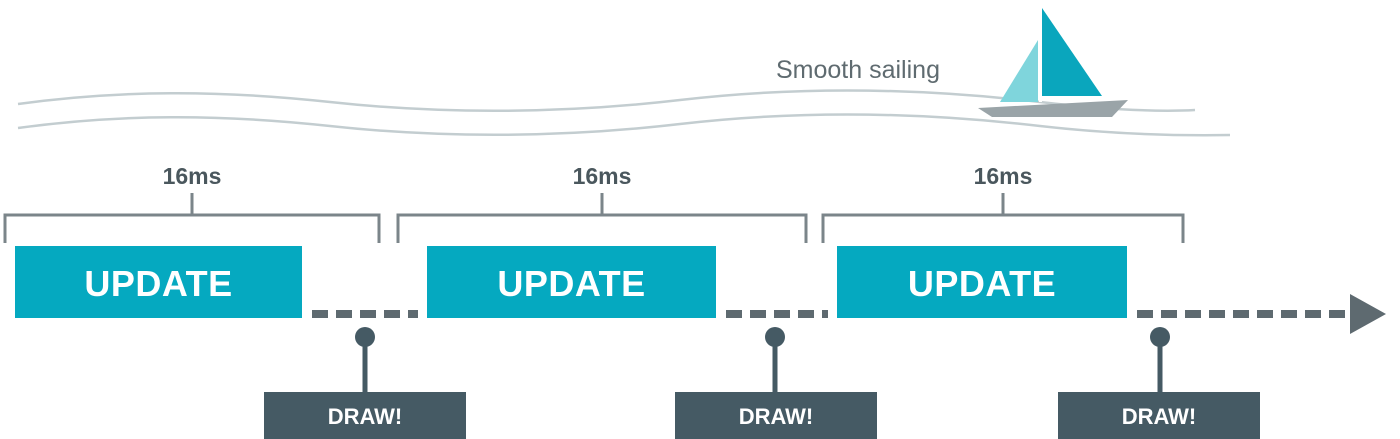 This screenshot has width=1400, height=439. Describe the element at coordinates (1368, 314) in the screenshot. I see `timeline-arrow-icon` at that location.